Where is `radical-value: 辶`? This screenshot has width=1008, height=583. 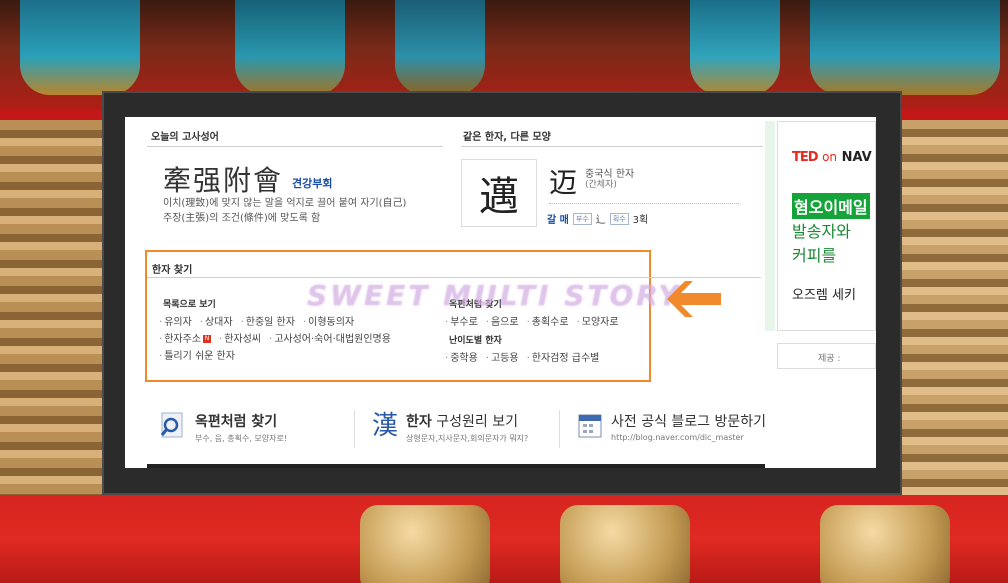 radical-value: 辶 is located at coordinates (601, 218).